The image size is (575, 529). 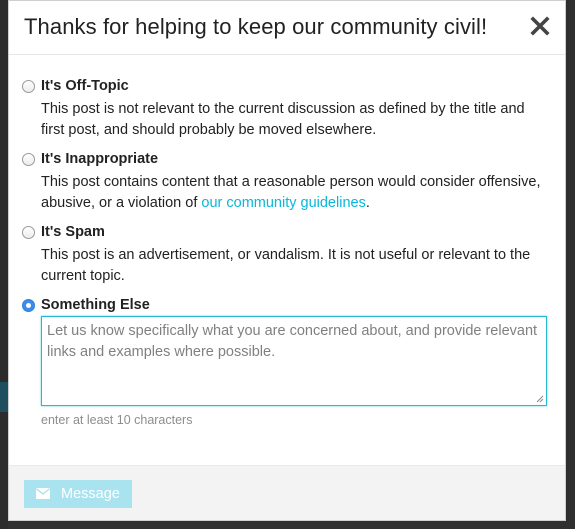 What do you see at coordinates (73, 232) in the screenshot?
I see `spam-title: It's Spam` at bounding box center [73, 232].